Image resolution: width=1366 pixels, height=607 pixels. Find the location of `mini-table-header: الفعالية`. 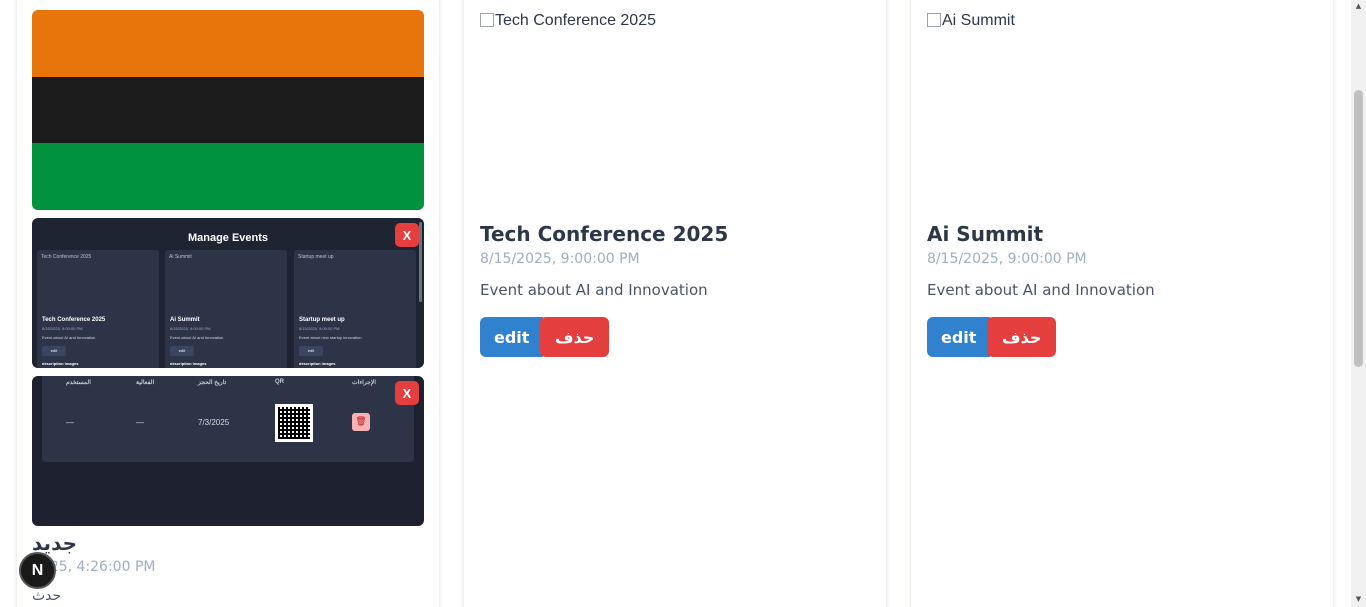

mini-table-header: الفعالية is located at coordinates (145, 383).